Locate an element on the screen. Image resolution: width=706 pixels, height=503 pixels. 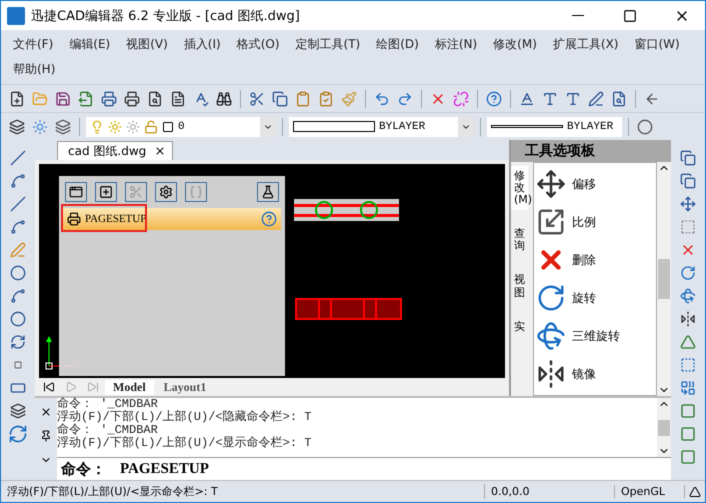
history-line: 浮动(F)/下部(L)/上部(U)/<隐藏命令栏>: T is located at coordinates (184, 417).